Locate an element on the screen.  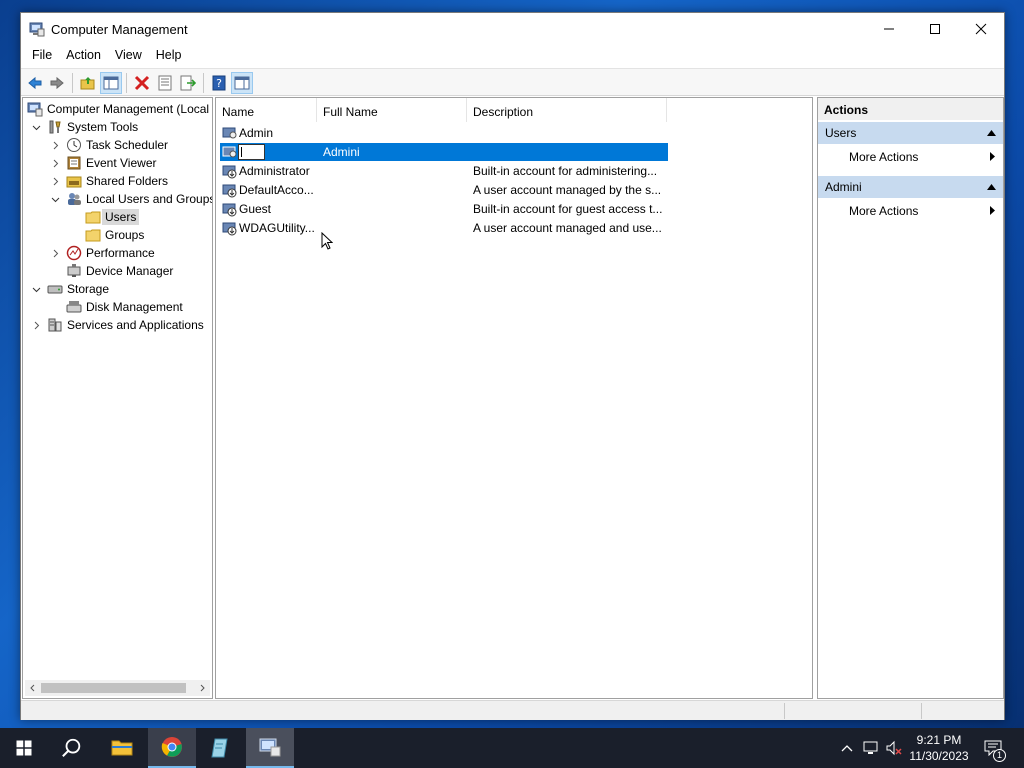
start-button is located at coordinates (24, 748).